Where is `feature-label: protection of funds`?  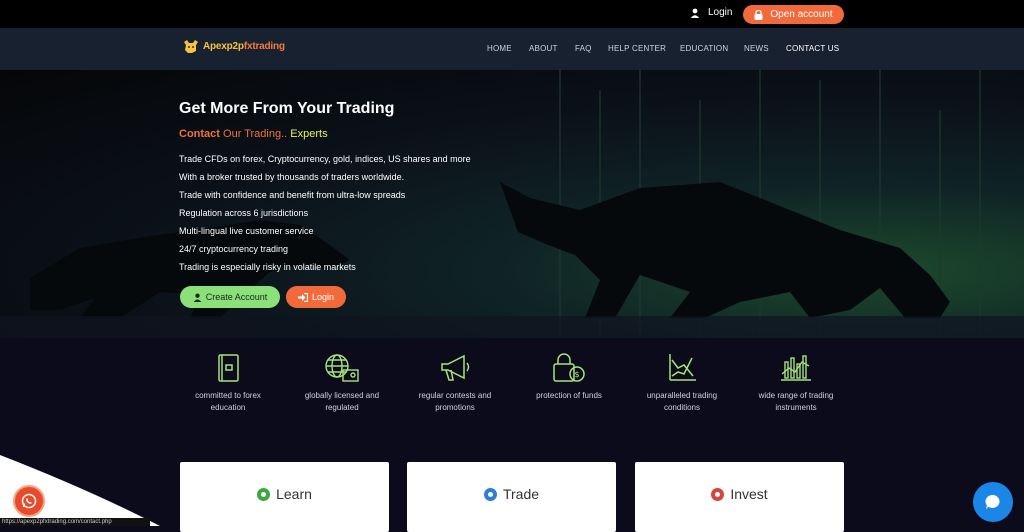
feature-label: protection of funds is located at coordinates (569, 395).